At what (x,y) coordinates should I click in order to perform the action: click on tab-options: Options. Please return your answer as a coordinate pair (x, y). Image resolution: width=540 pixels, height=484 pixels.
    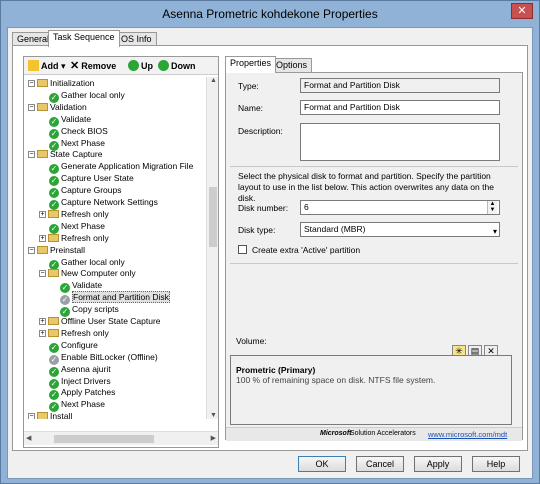
    Looking at the image, I should click on (292, 65).